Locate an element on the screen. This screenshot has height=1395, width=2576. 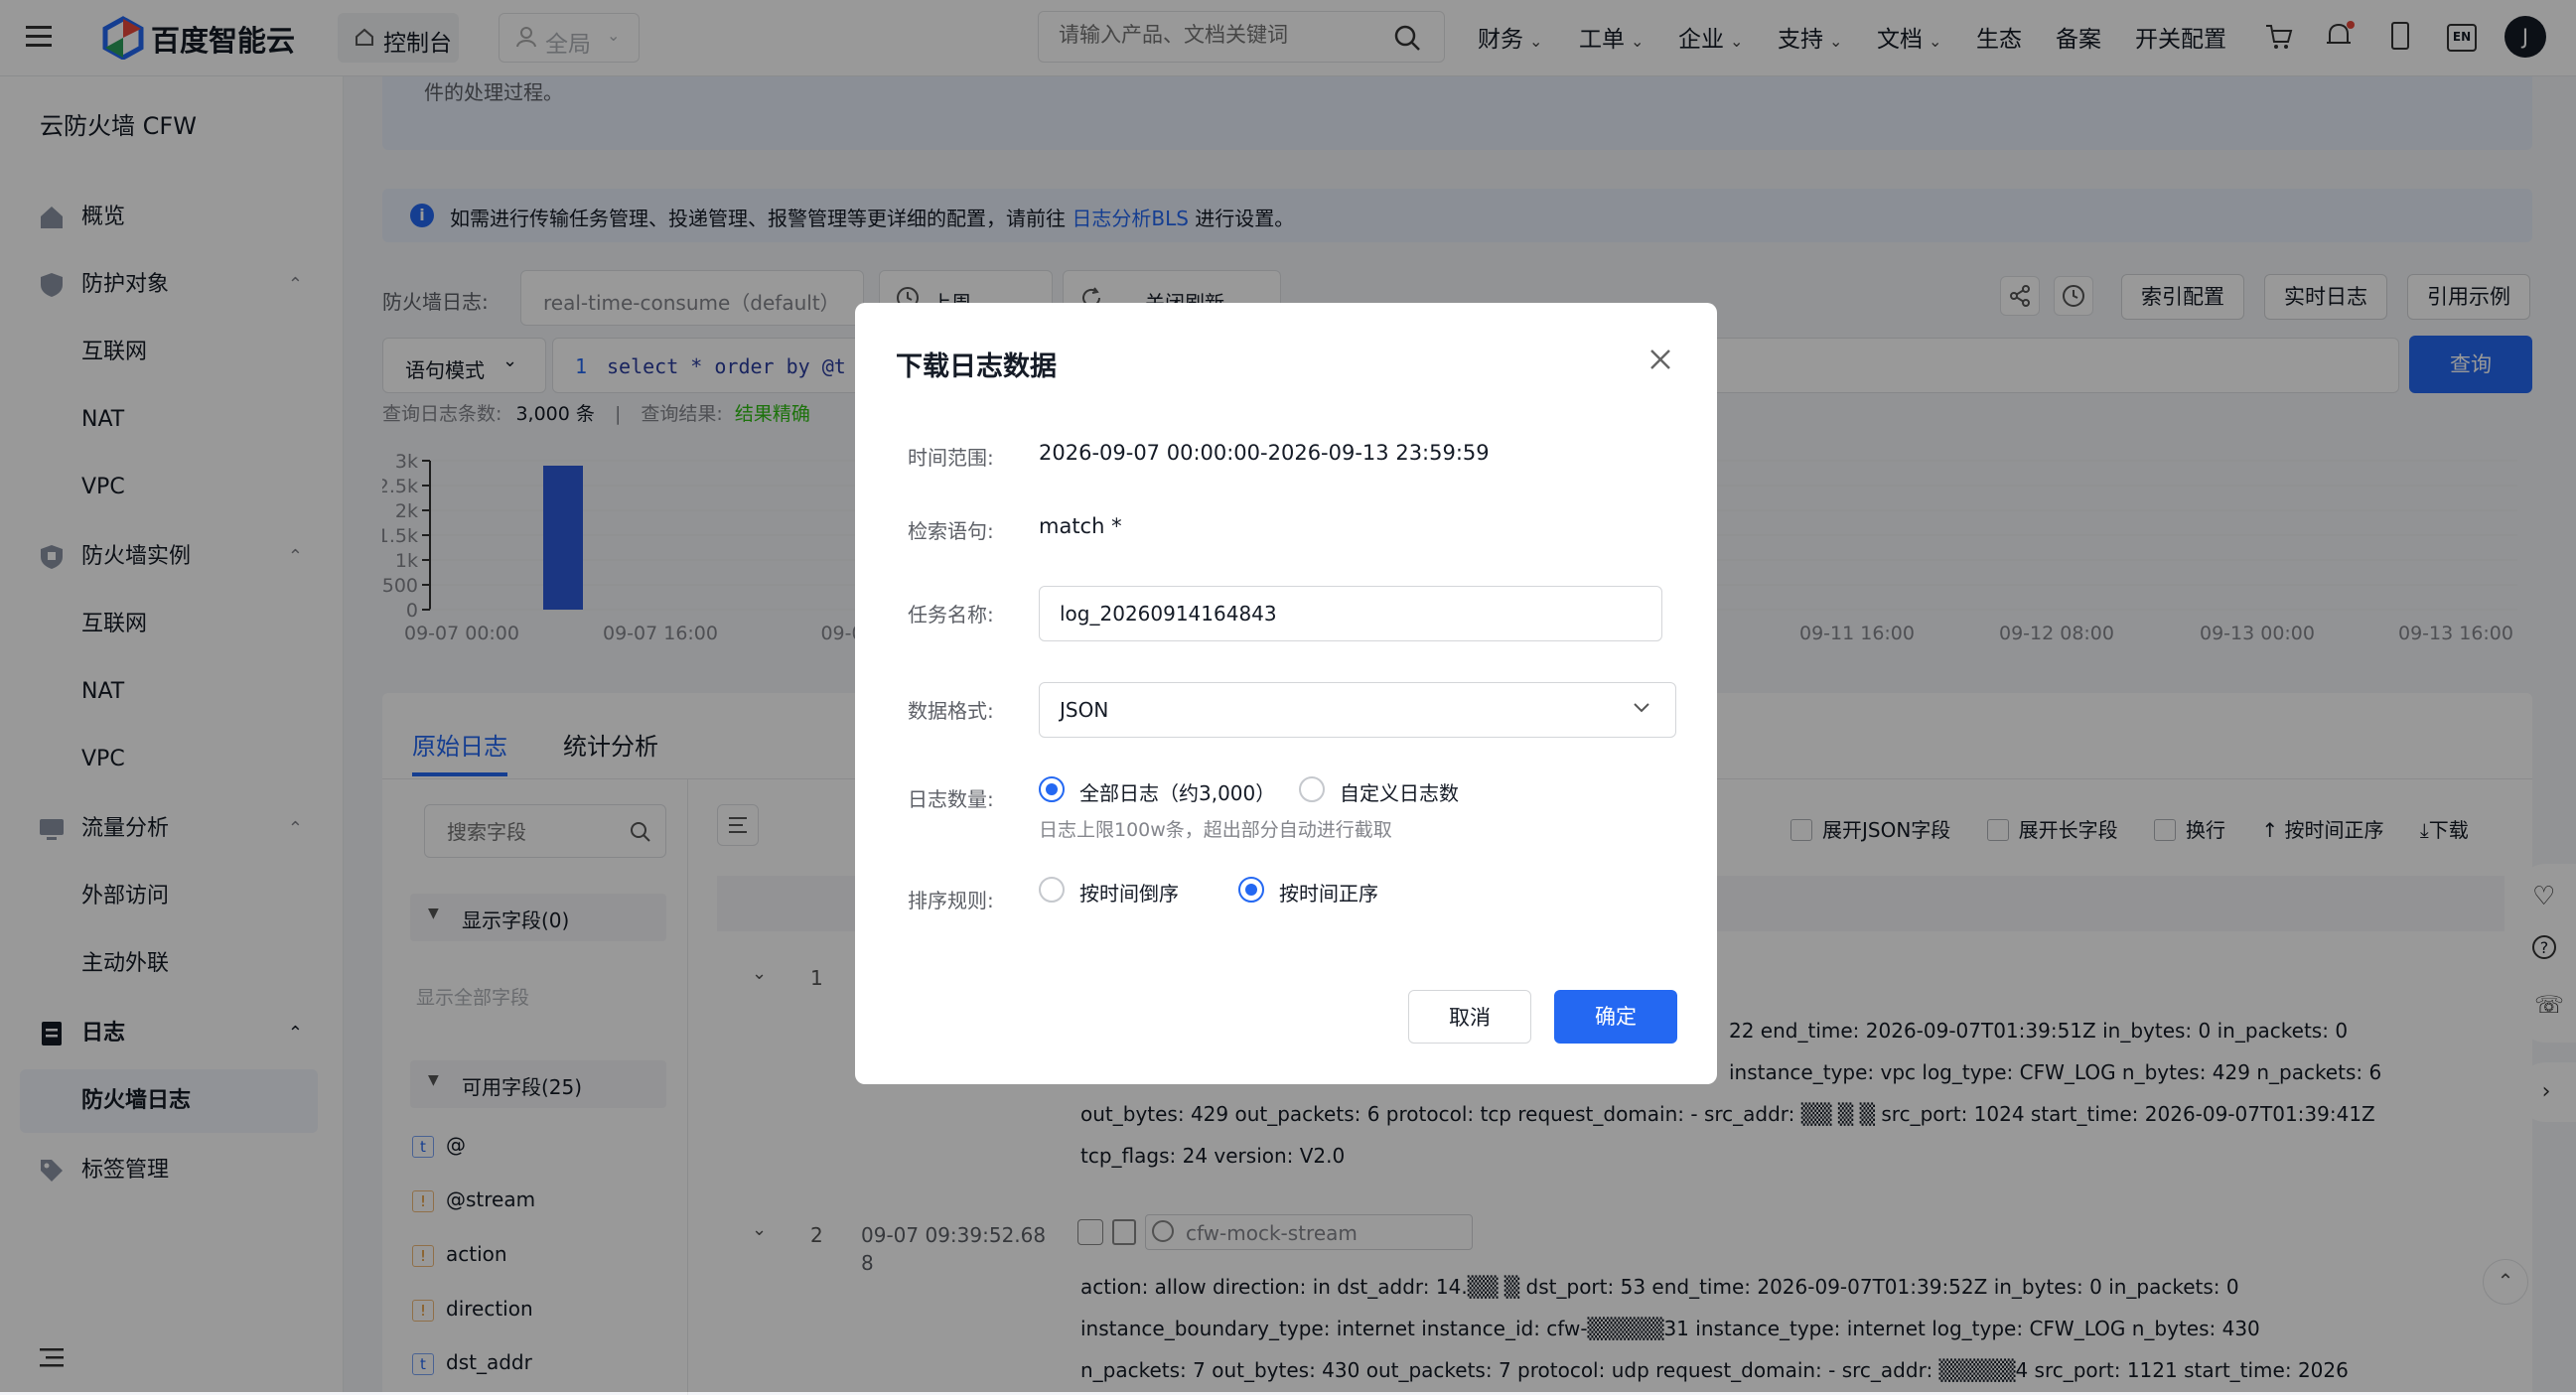
cancel-button: 取消 is located at coordinates (1469, 1017).